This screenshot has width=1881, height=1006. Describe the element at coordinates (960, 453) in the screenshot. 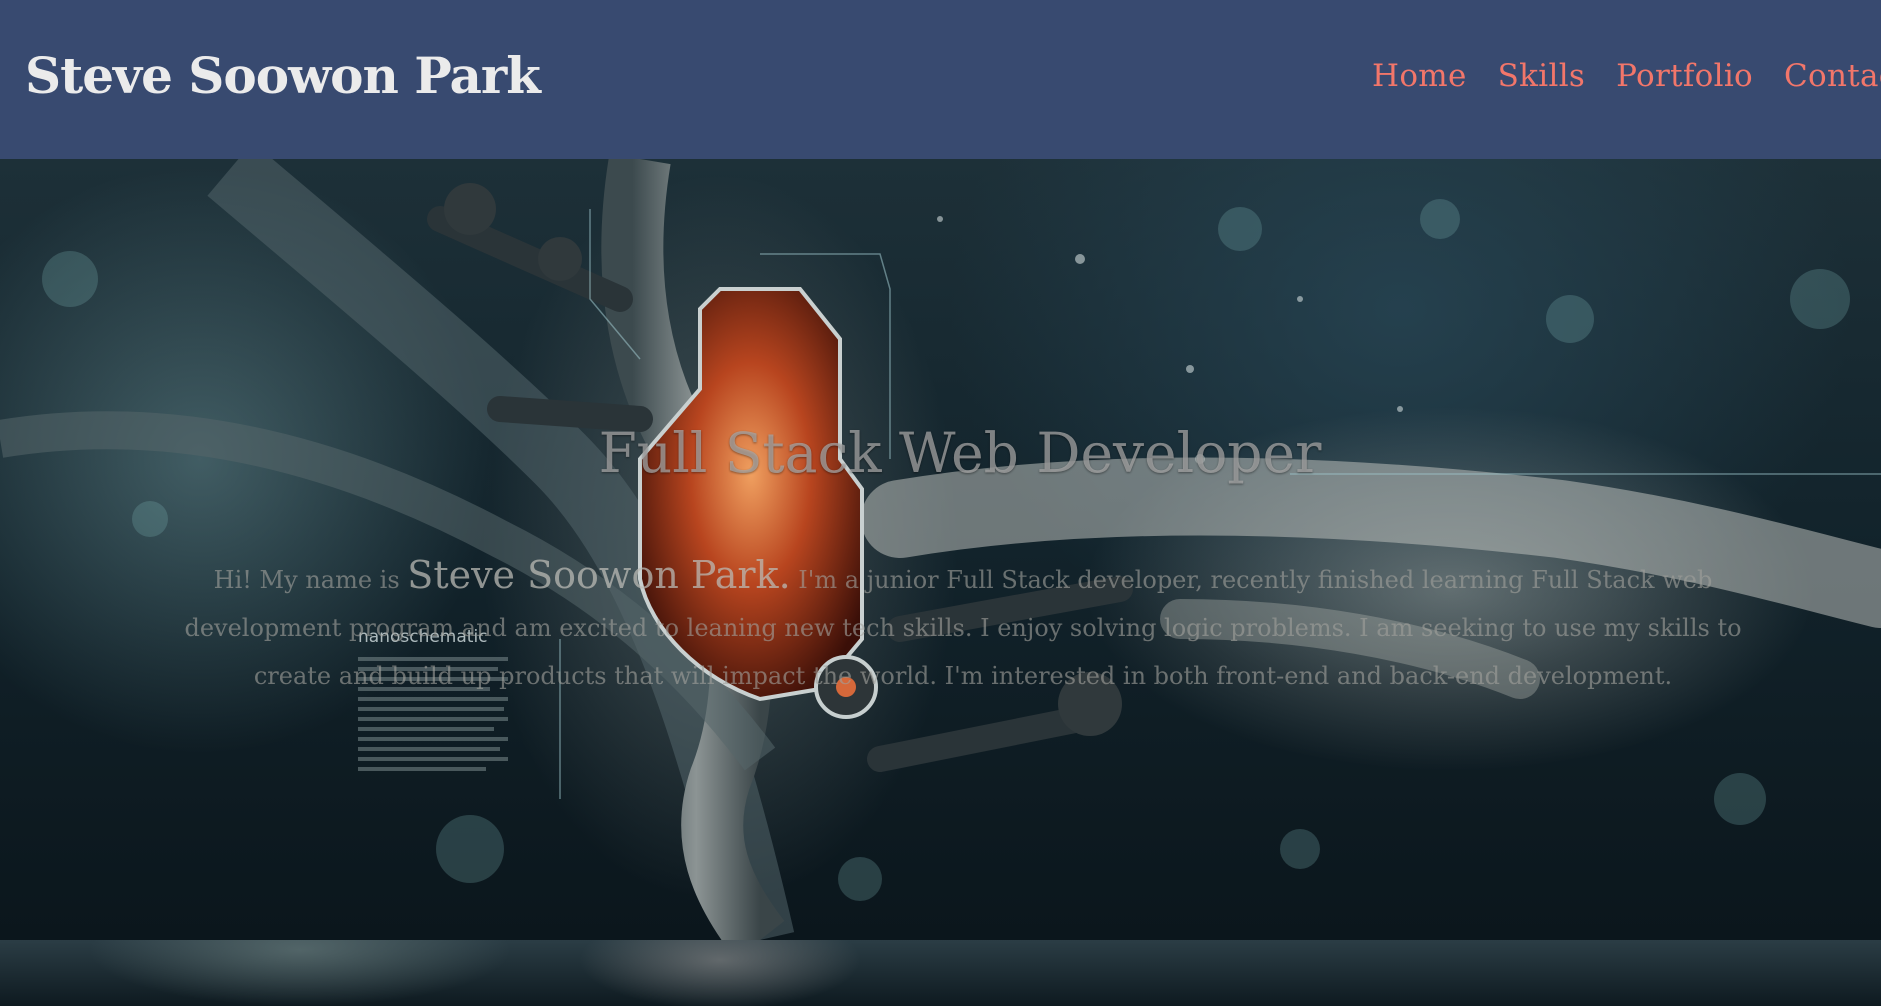

I see `hero-title: Full Stack Web Developer` at that location.